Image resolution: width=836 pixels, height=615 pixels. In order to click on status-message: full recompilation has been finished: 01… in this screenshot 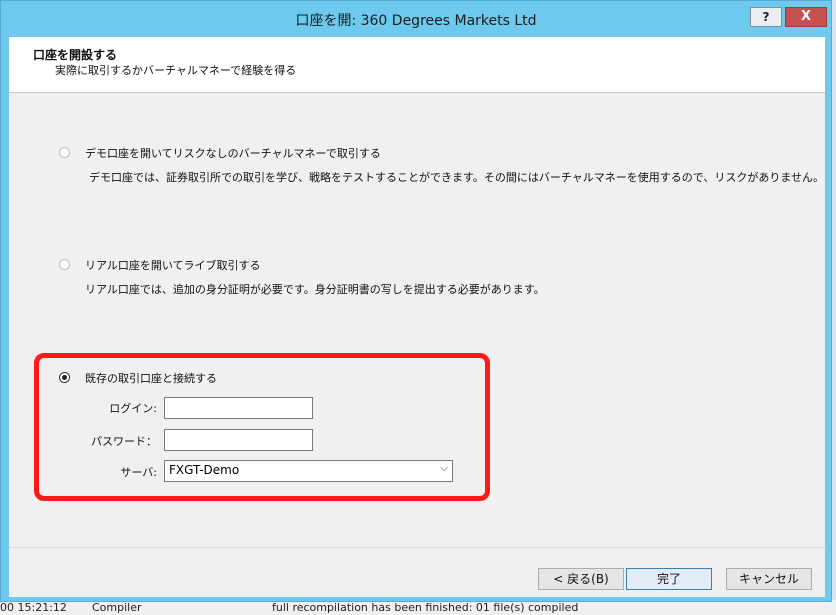, I will do `click(425, 607)`.